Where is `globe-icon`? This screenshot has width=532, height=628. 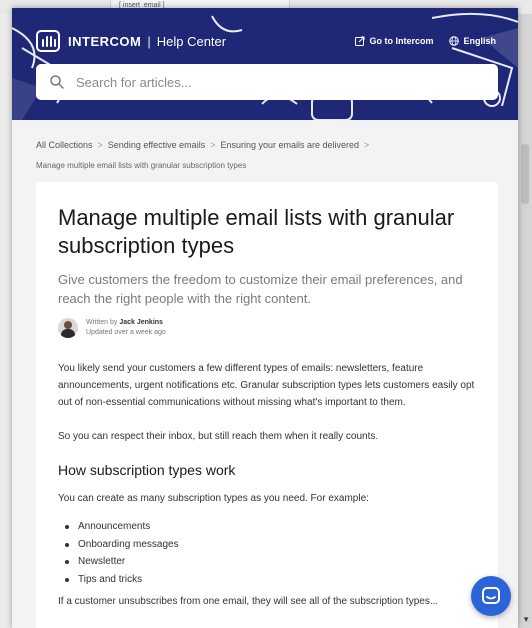
globe-icon is located at coordinates (454, 41).